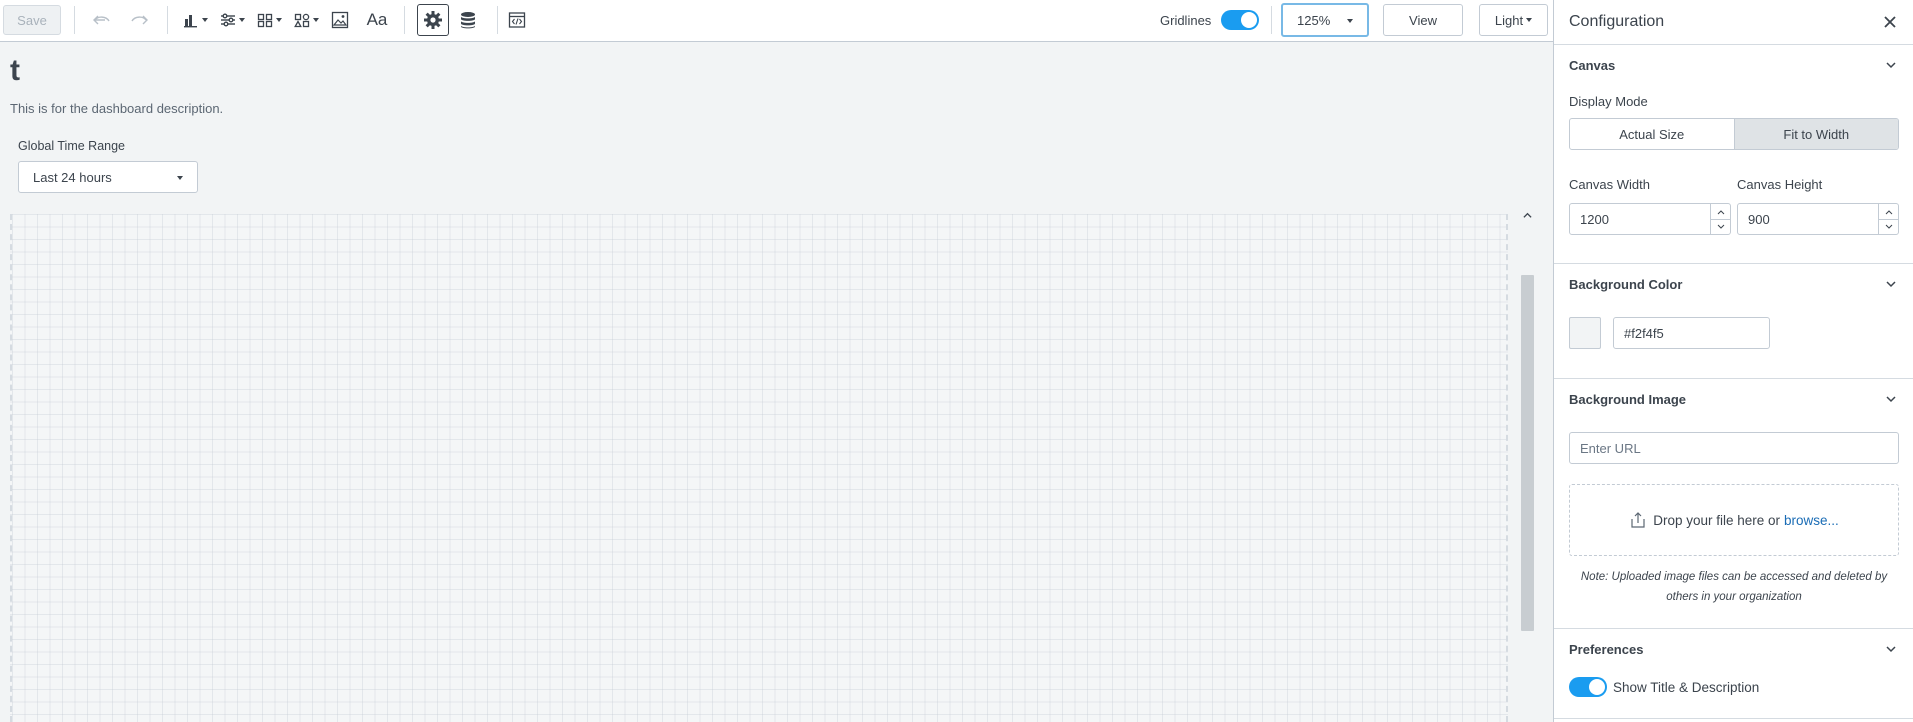 The image size is (1913, 722). Describe the element at coordinates (1240, 20) in the screenshot. I see `gridlines-toggle` at that location.